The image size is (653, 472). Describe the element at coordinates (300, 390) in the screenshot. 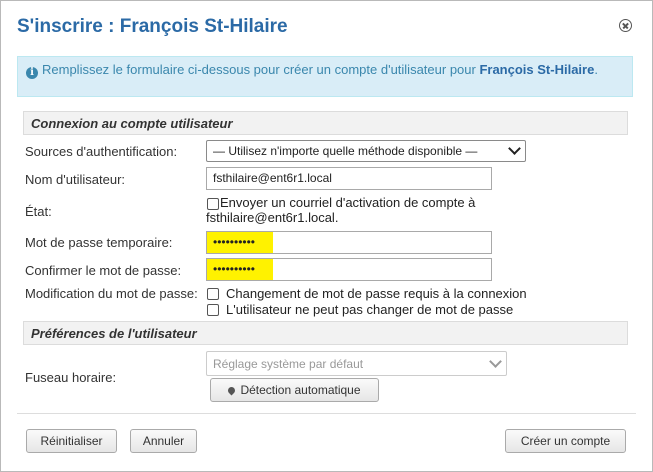

I see `auto-detect-label: Détection automatique` at that location.